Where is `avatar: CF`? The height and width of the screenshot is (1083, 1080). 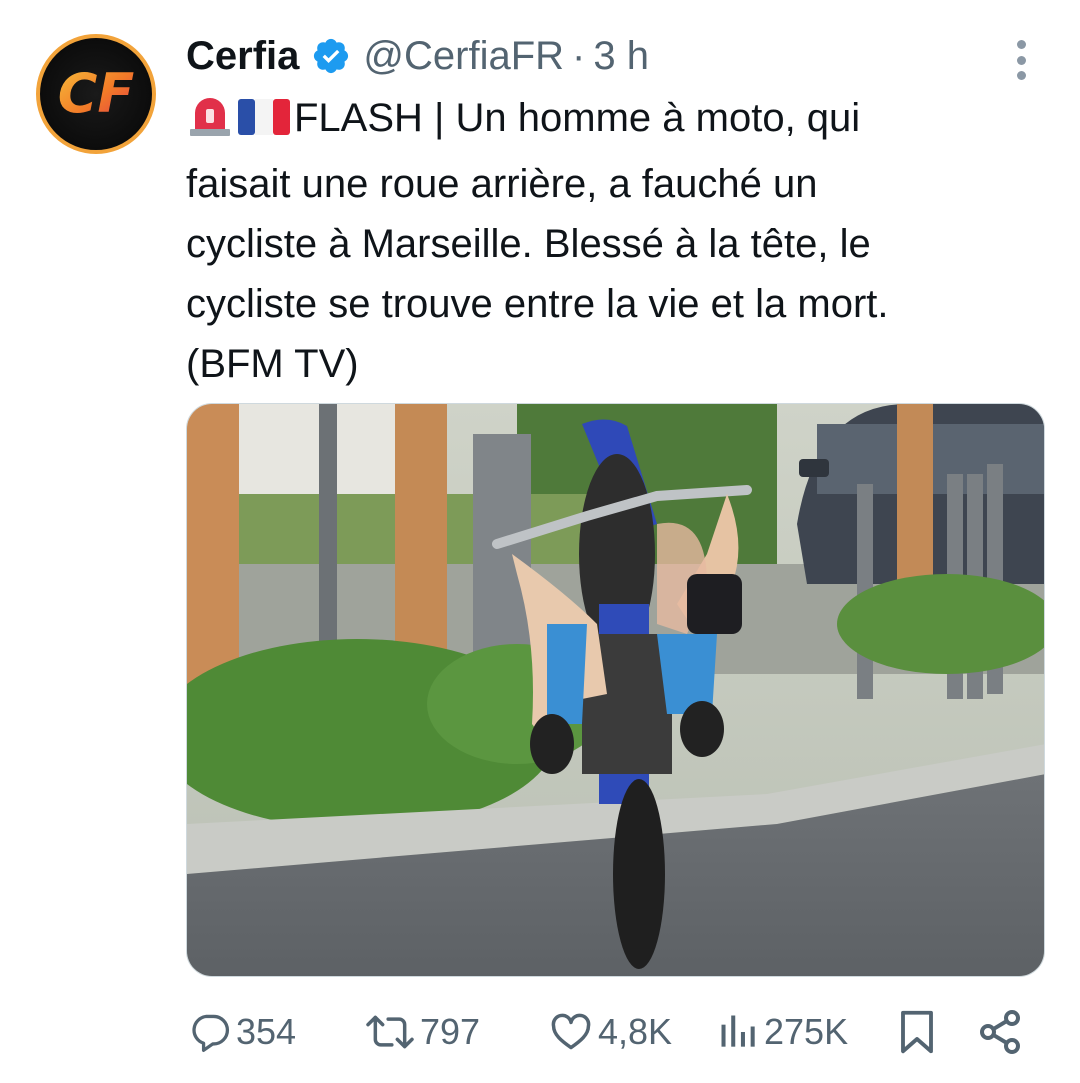 avatar: CF is located at coordinates (96, 94).